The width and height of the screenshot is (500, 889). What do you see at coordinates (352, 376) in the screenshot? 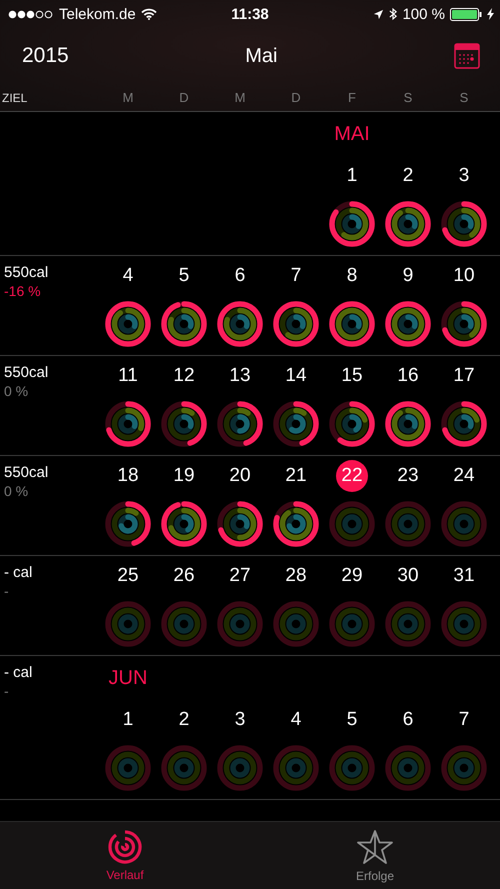
I see `day-number: 15` at bounding box center [352, 376].